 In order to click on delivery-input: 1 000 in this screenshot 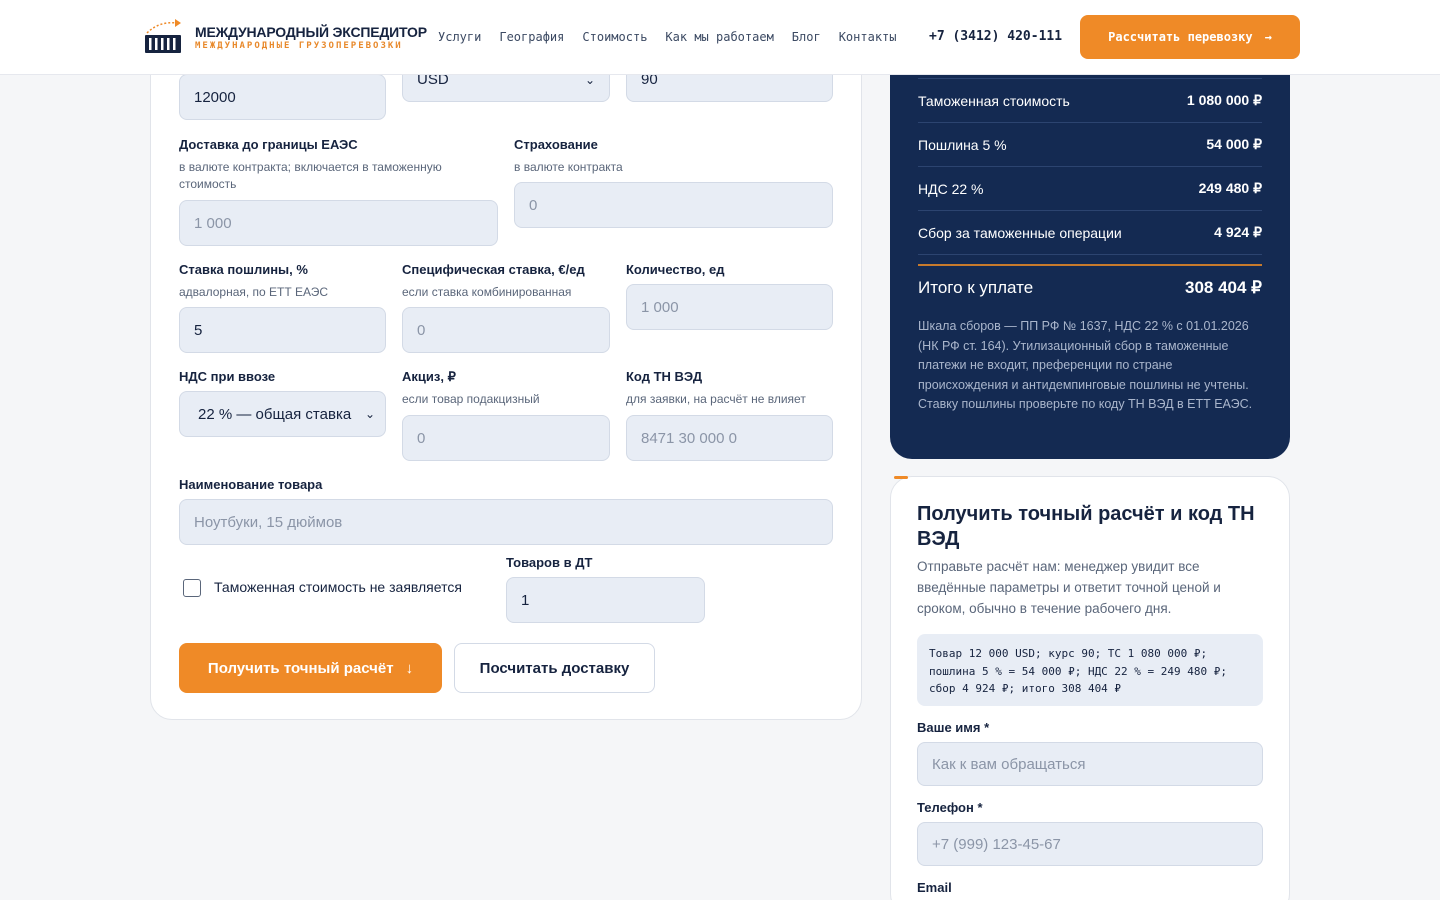, I will do `click(338, 223)`.